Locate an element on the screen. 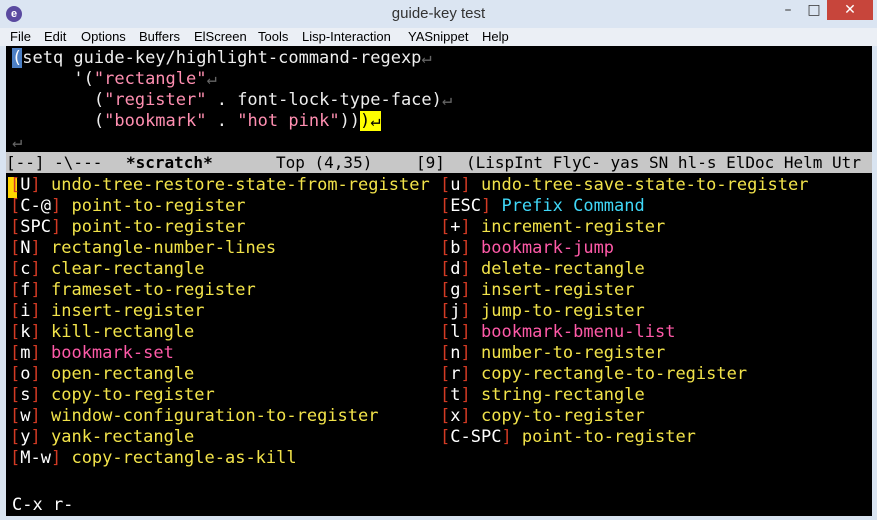 This screenshot has width=877, height=520. guide-key-entry: [d] delete-rectangle is located at coordinates (542, 269).